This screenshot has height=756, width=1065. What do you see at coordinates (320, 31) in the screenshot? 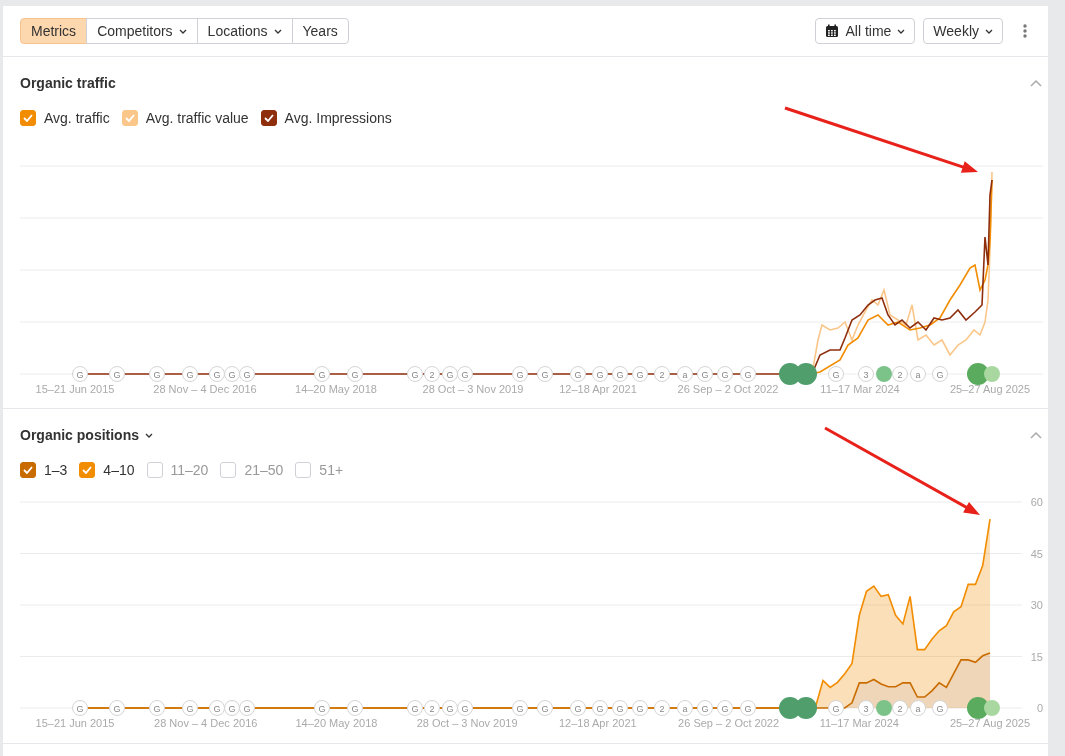
I see `segment-tab: Years` at bounding box center [320, 31].